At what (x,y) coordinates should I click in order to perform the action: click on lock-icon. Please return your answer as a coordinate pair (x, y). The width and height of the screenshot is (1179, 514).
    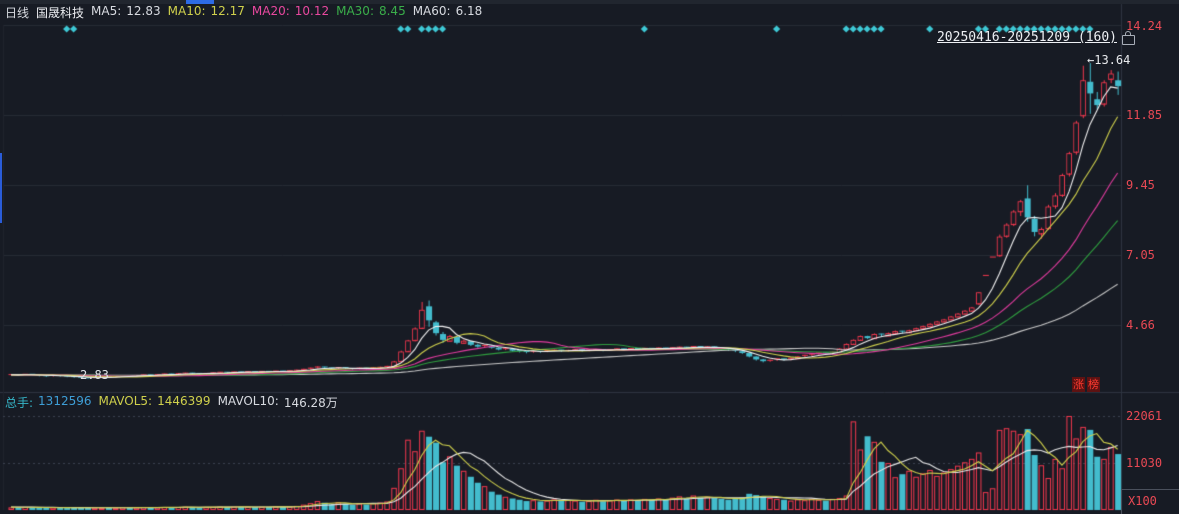
    Looking at the image, I should click on (1128, 37).